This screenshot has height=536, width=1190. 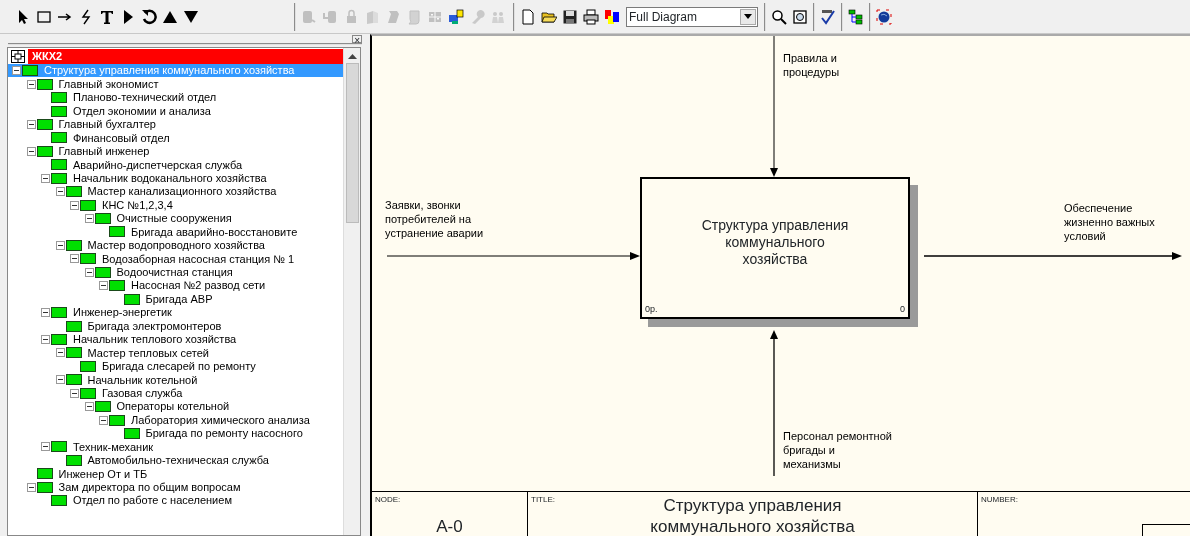 I want to click on tree-item: Финансовый отдел, so click(x=175, y=138).